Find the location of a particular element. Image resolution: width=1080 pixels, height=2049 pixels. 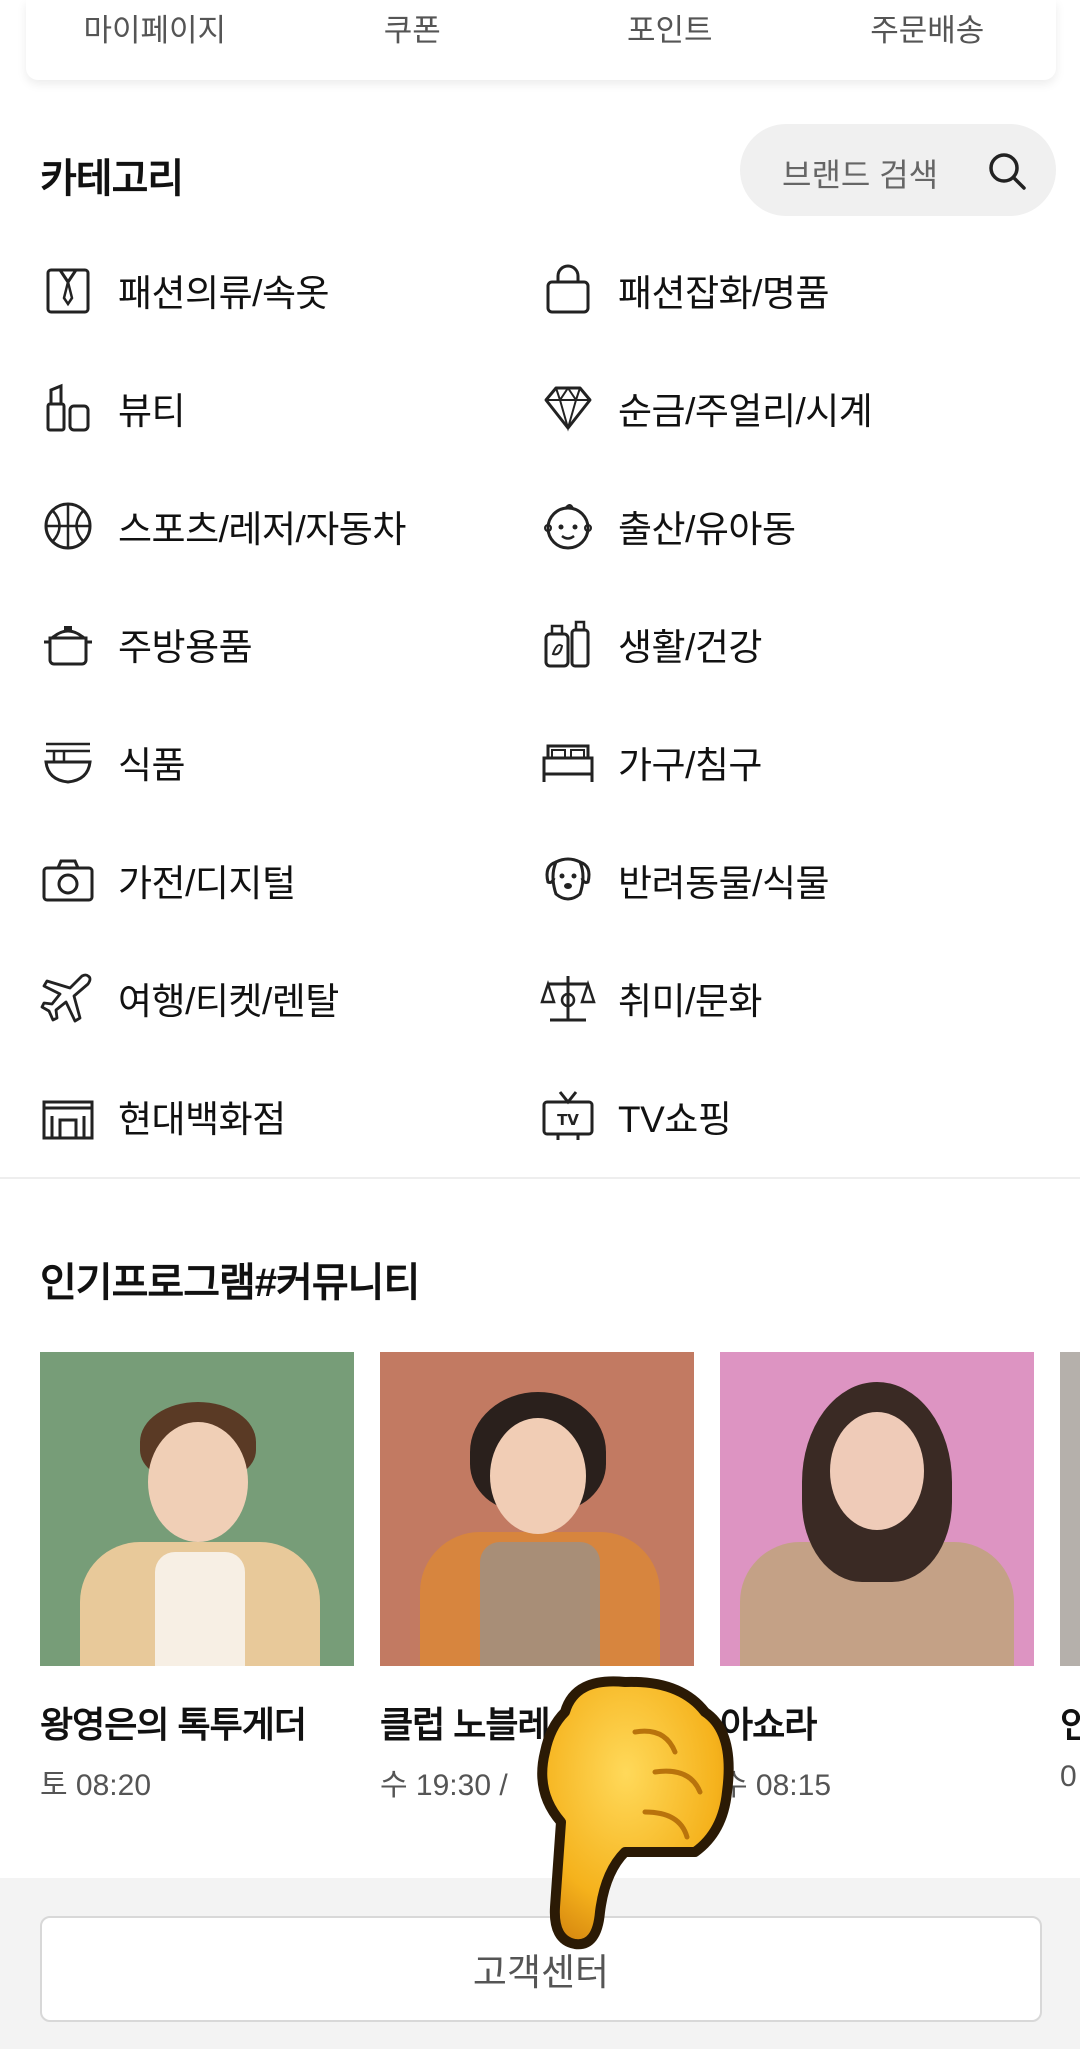

category-header: 카테고리 브랜드 검색 is located at coordinates (540, 170).